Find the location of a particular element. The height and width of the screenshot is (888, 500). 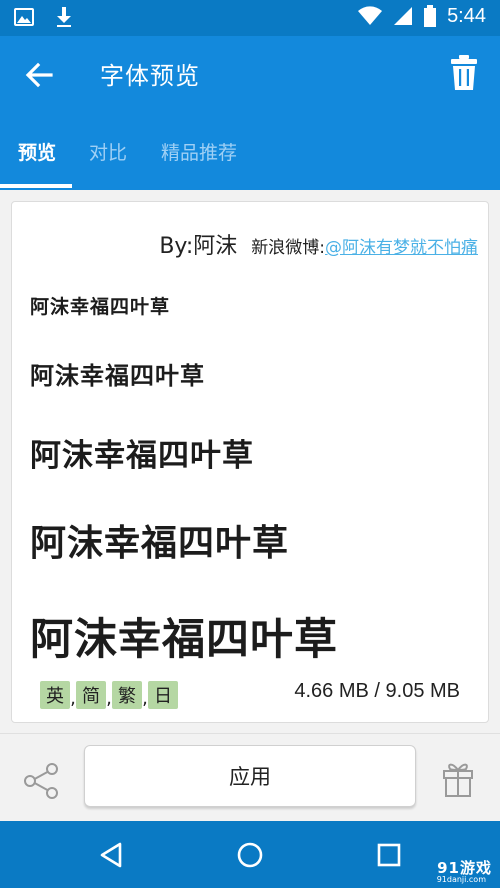

byline: By:阿沫 新浪微博: @阿沫有梦就不怕痛 is located at coordinates (318, 244).